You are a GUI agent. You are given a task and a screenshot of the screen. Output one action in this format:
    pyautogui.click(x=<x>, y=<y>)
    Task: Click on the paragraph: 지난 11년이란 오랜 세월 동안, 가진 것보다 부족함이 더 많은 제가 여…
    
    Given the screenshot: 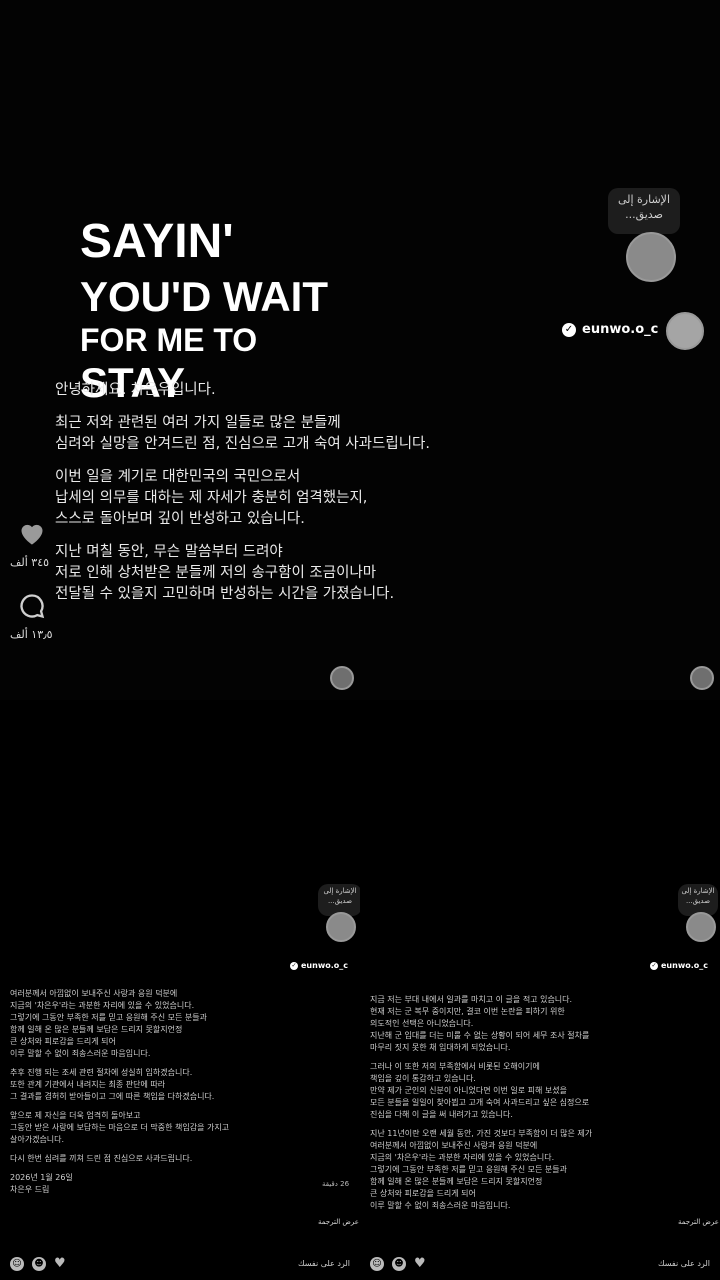 What is the action you would take?
    pyautogui.click(x=481, y=1169)
    